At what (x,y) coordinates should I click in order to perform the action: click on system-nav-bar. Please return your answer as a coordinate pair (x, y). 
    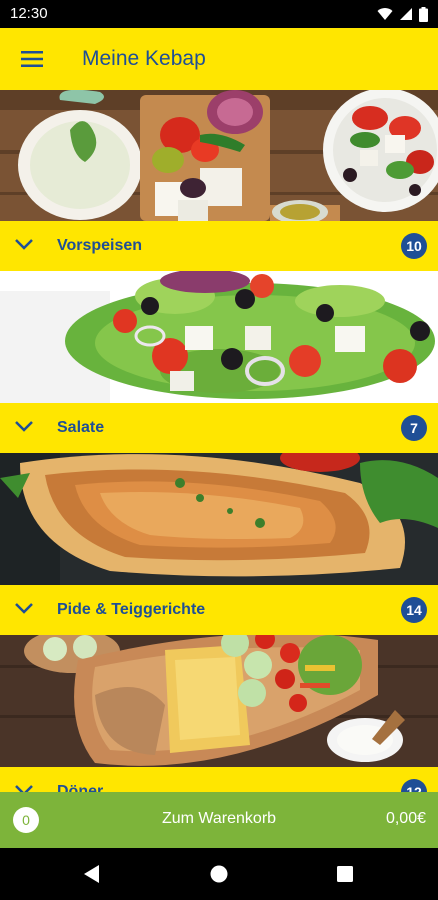
    Looking at the image, I should click on (219, 874).